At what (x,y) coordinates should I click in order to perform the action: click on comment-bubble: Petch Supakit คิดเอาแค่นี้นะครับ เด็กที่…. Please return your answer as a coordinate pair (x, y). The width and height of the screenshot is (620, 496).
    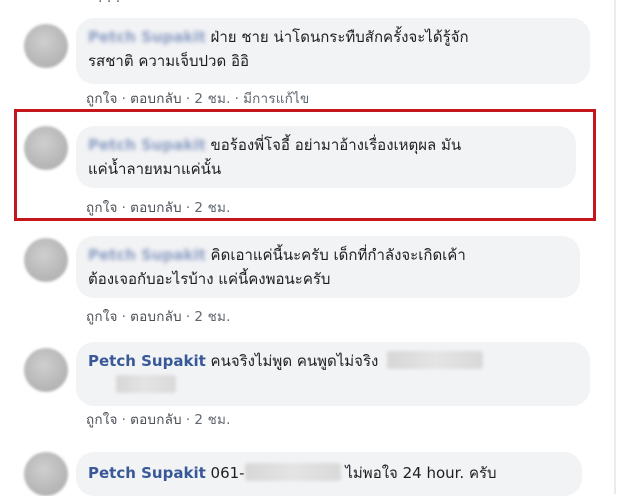
    Looking at the image, I should click on (328, 267).